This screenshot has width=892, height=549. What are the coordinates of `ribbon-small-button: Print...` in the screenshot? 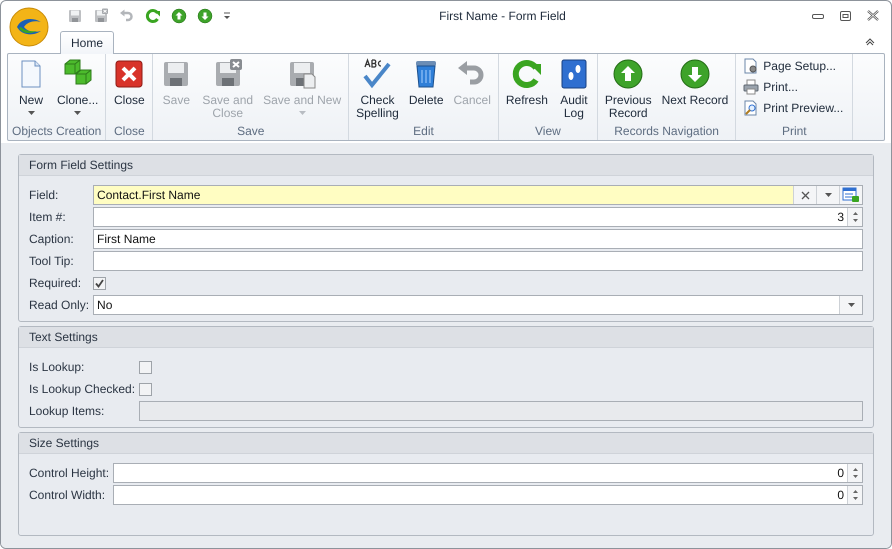 It's located at (793, 87).